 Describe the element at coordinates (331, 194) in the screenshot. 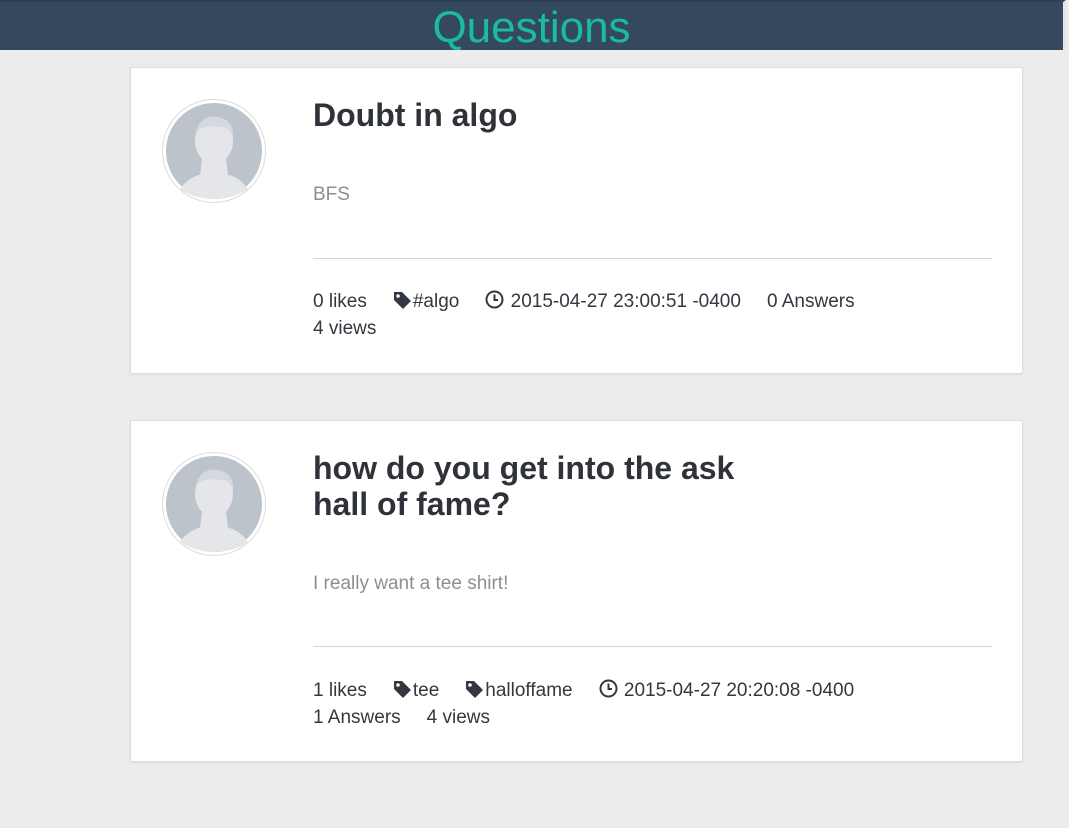

I see `question-body: BFS` at that location.